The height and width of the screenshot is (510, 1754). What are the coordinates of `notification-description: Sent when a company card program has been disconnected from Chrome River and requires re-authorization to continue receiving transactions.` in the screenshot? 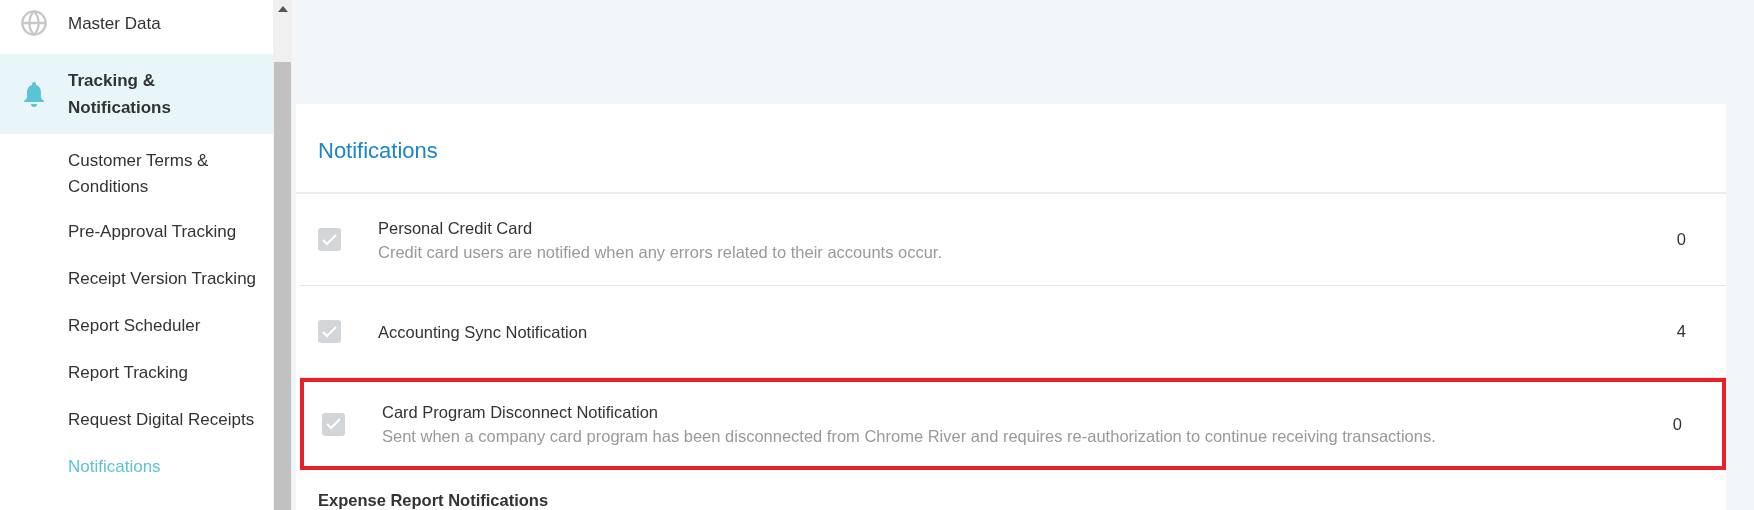 It's located at (909, 436).